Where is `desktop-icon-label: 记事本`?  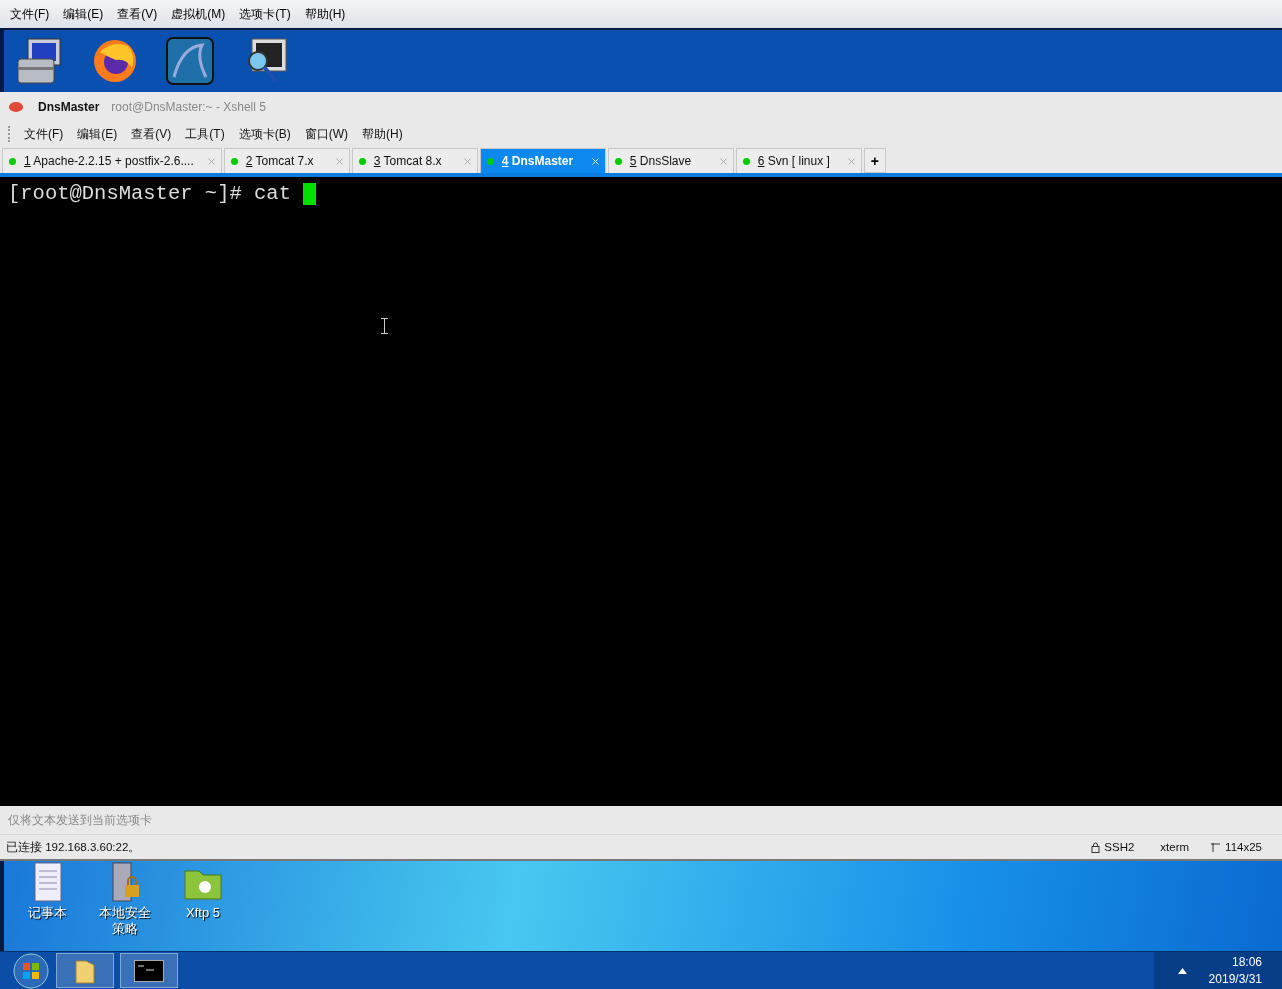
desktop-icon-label: 记事本 is located at coordinates (47, 913).